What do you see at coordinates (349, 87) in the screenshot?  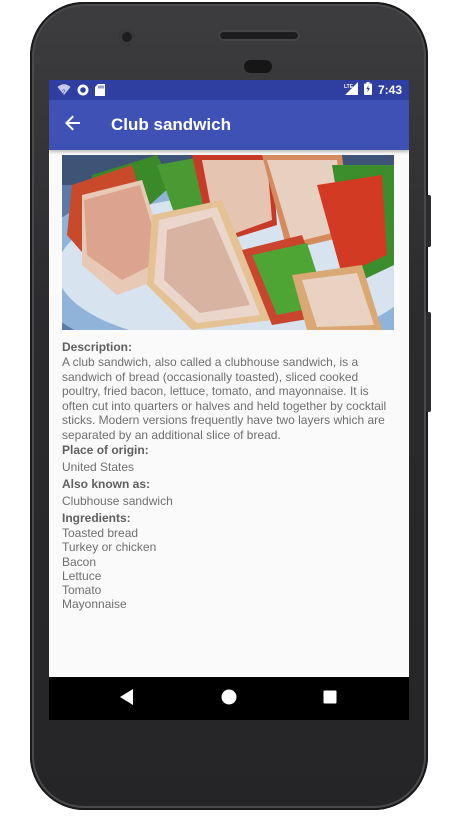 I see `svg-text: LTE` at bounding box center [349, 87].